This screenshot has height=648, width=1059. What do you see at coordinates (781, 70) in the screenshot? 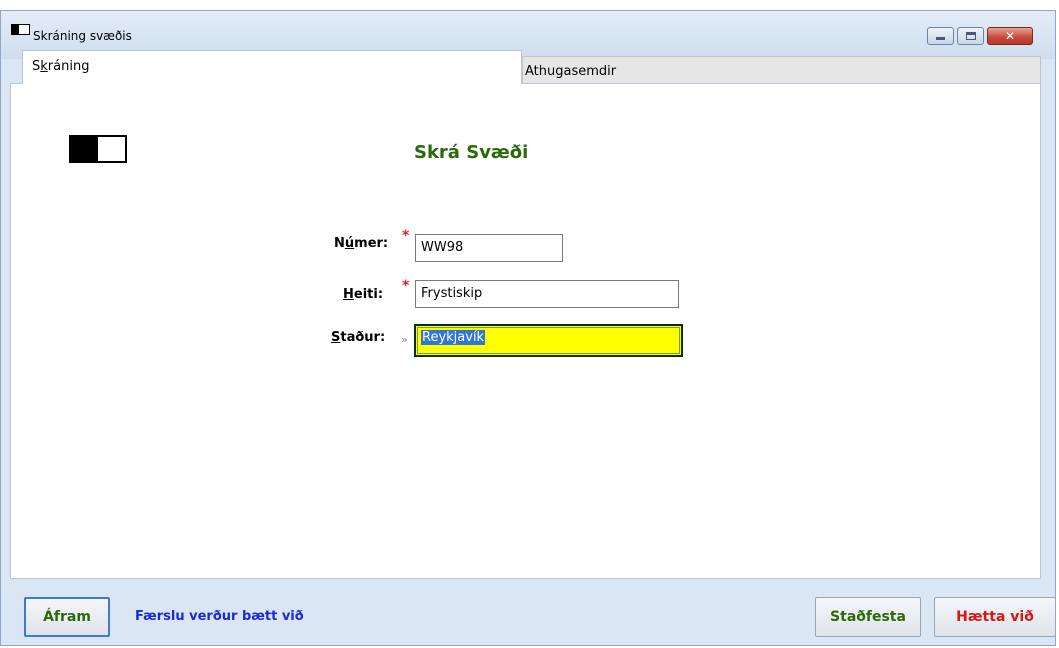
I see `tab-athugasemdir: Athugasemdir` at bounding box center [781, 70].